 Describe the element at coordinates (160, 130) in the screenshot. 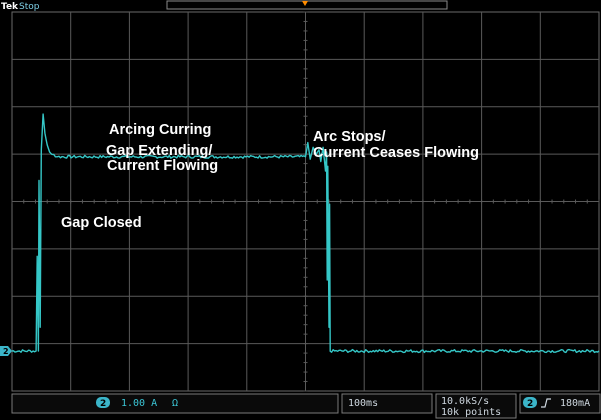

I see `annotation-arcing: Arcing Curring` at that location.